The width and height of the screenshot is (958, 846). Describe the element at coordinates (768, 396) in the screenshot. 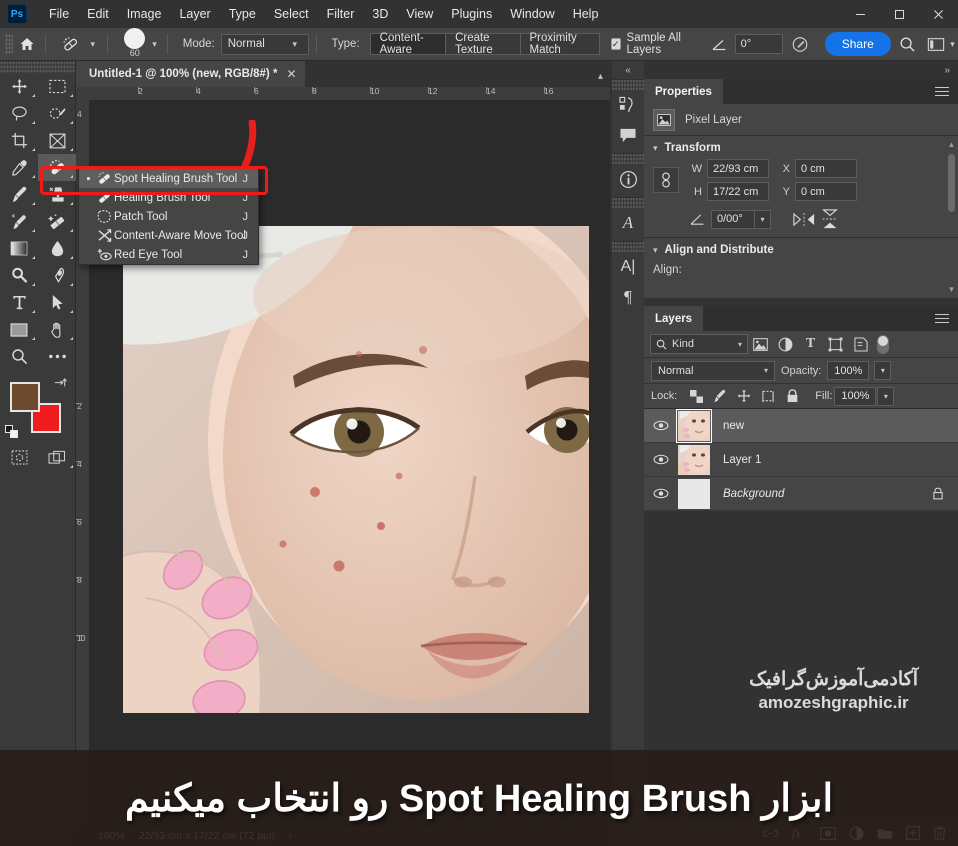

I see `lock-artboard-icon` at that location.